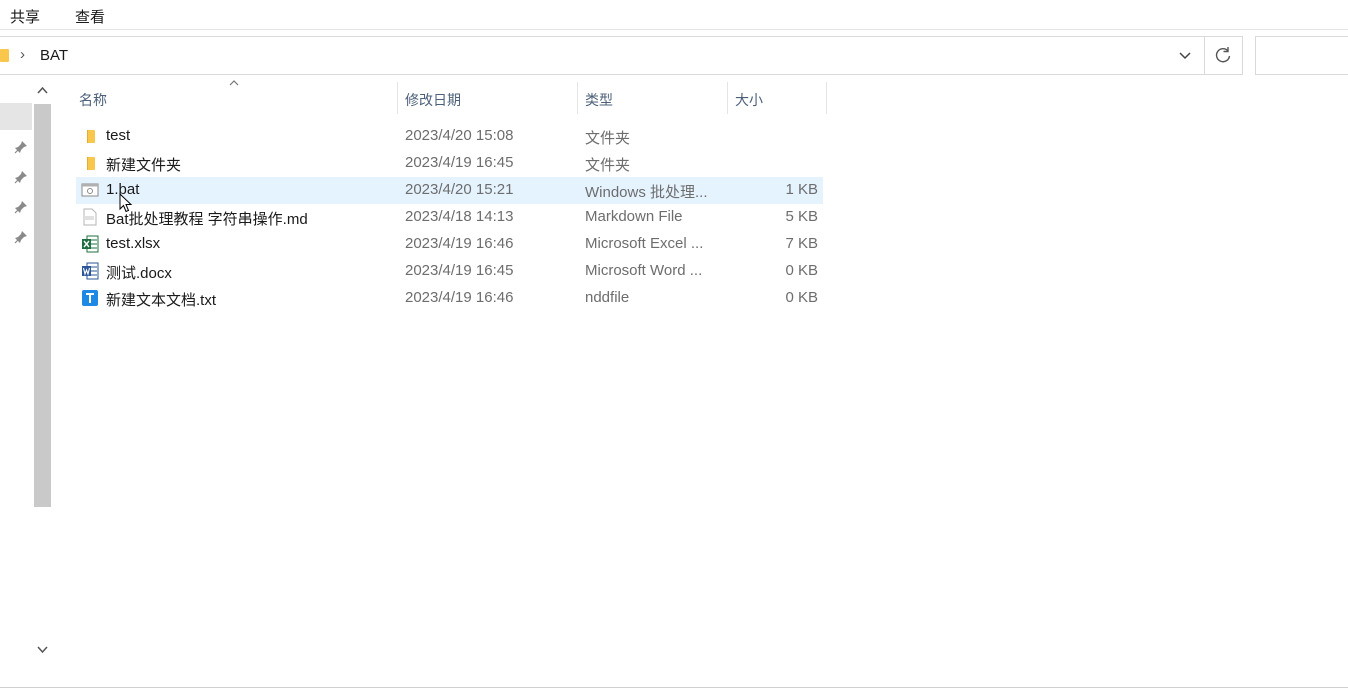  What do you see at coordinates (1301, 55) in the screenshot?
I see `search-input` at bounding box center [1301, 55].